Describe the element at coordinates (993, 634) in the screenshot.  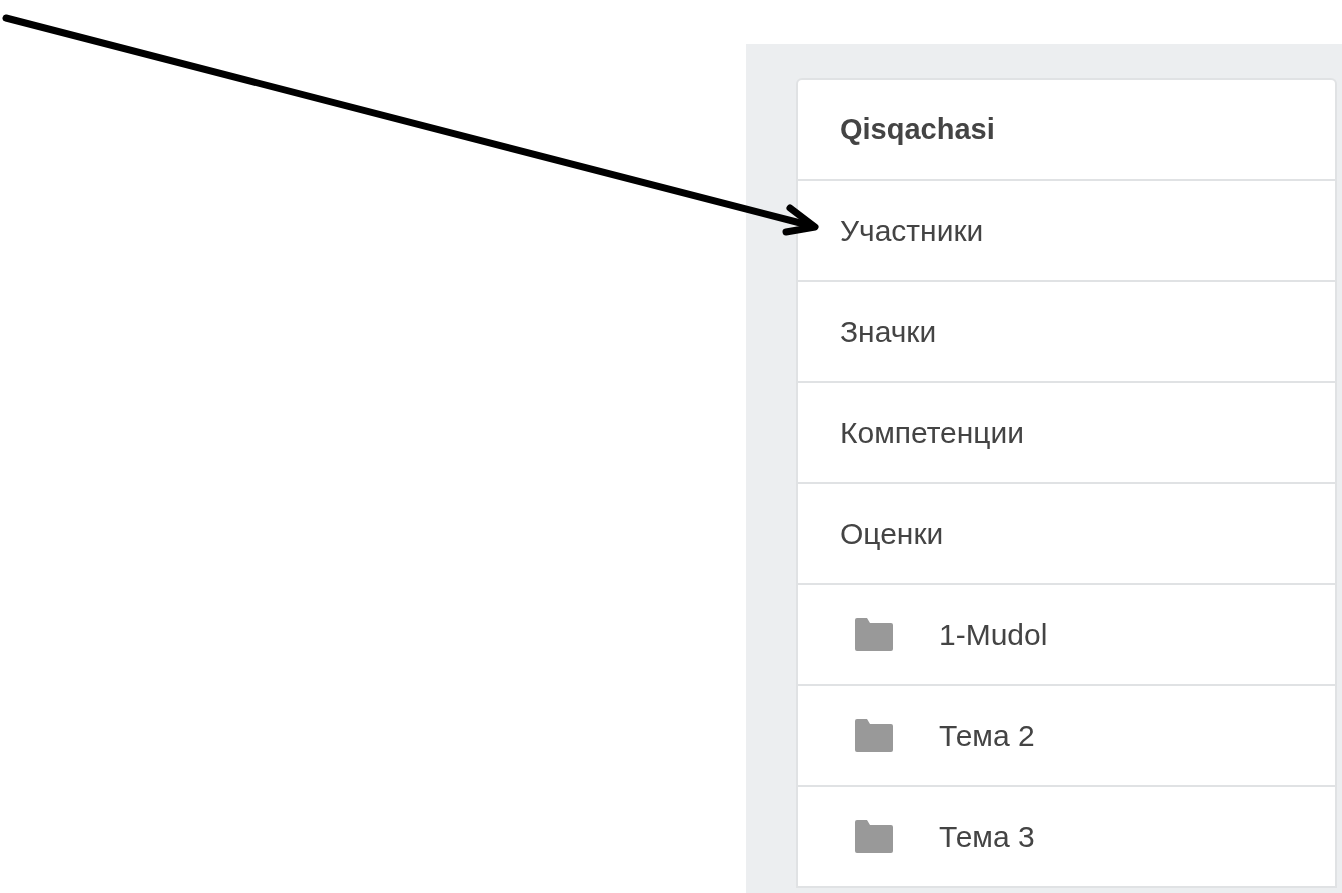
I see `nav-section-link: 1-Mudol` at that location.